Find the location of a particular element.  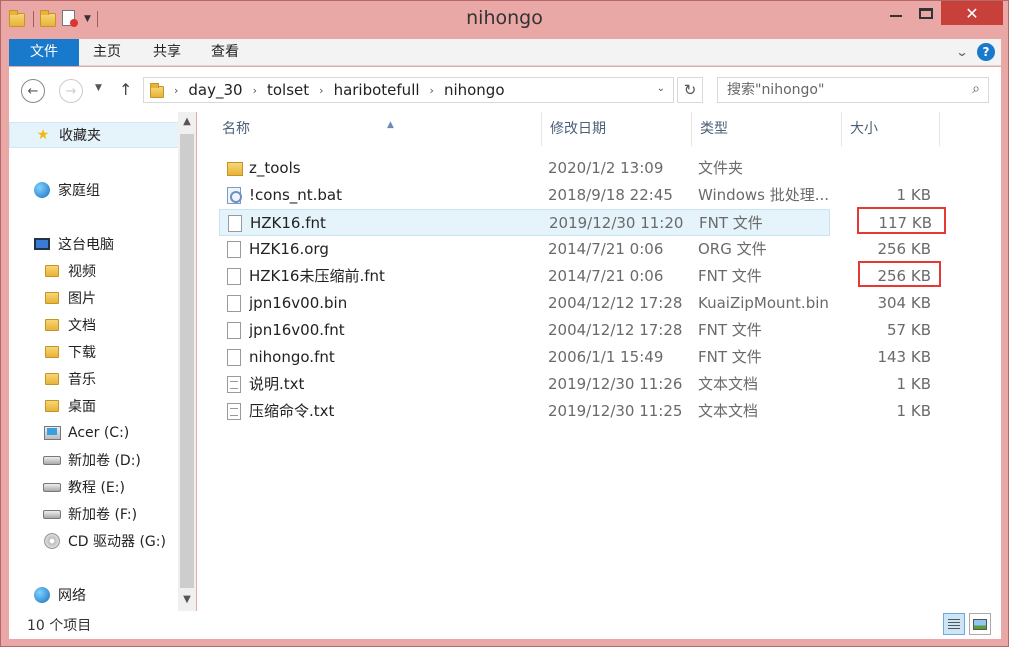

nav-favorites: ★ 收藏夹 is located at coordinates (94, 135).